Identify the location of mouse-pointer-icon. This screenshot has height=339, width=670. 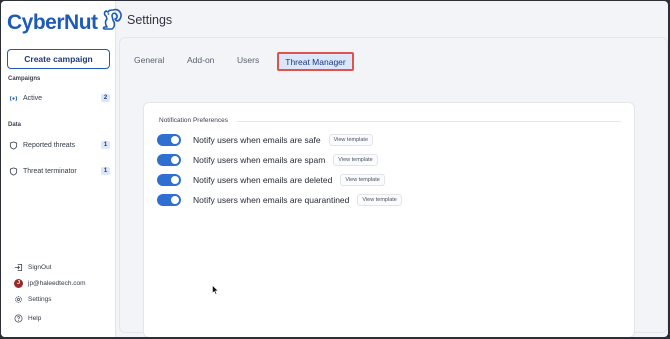
(215, 291).